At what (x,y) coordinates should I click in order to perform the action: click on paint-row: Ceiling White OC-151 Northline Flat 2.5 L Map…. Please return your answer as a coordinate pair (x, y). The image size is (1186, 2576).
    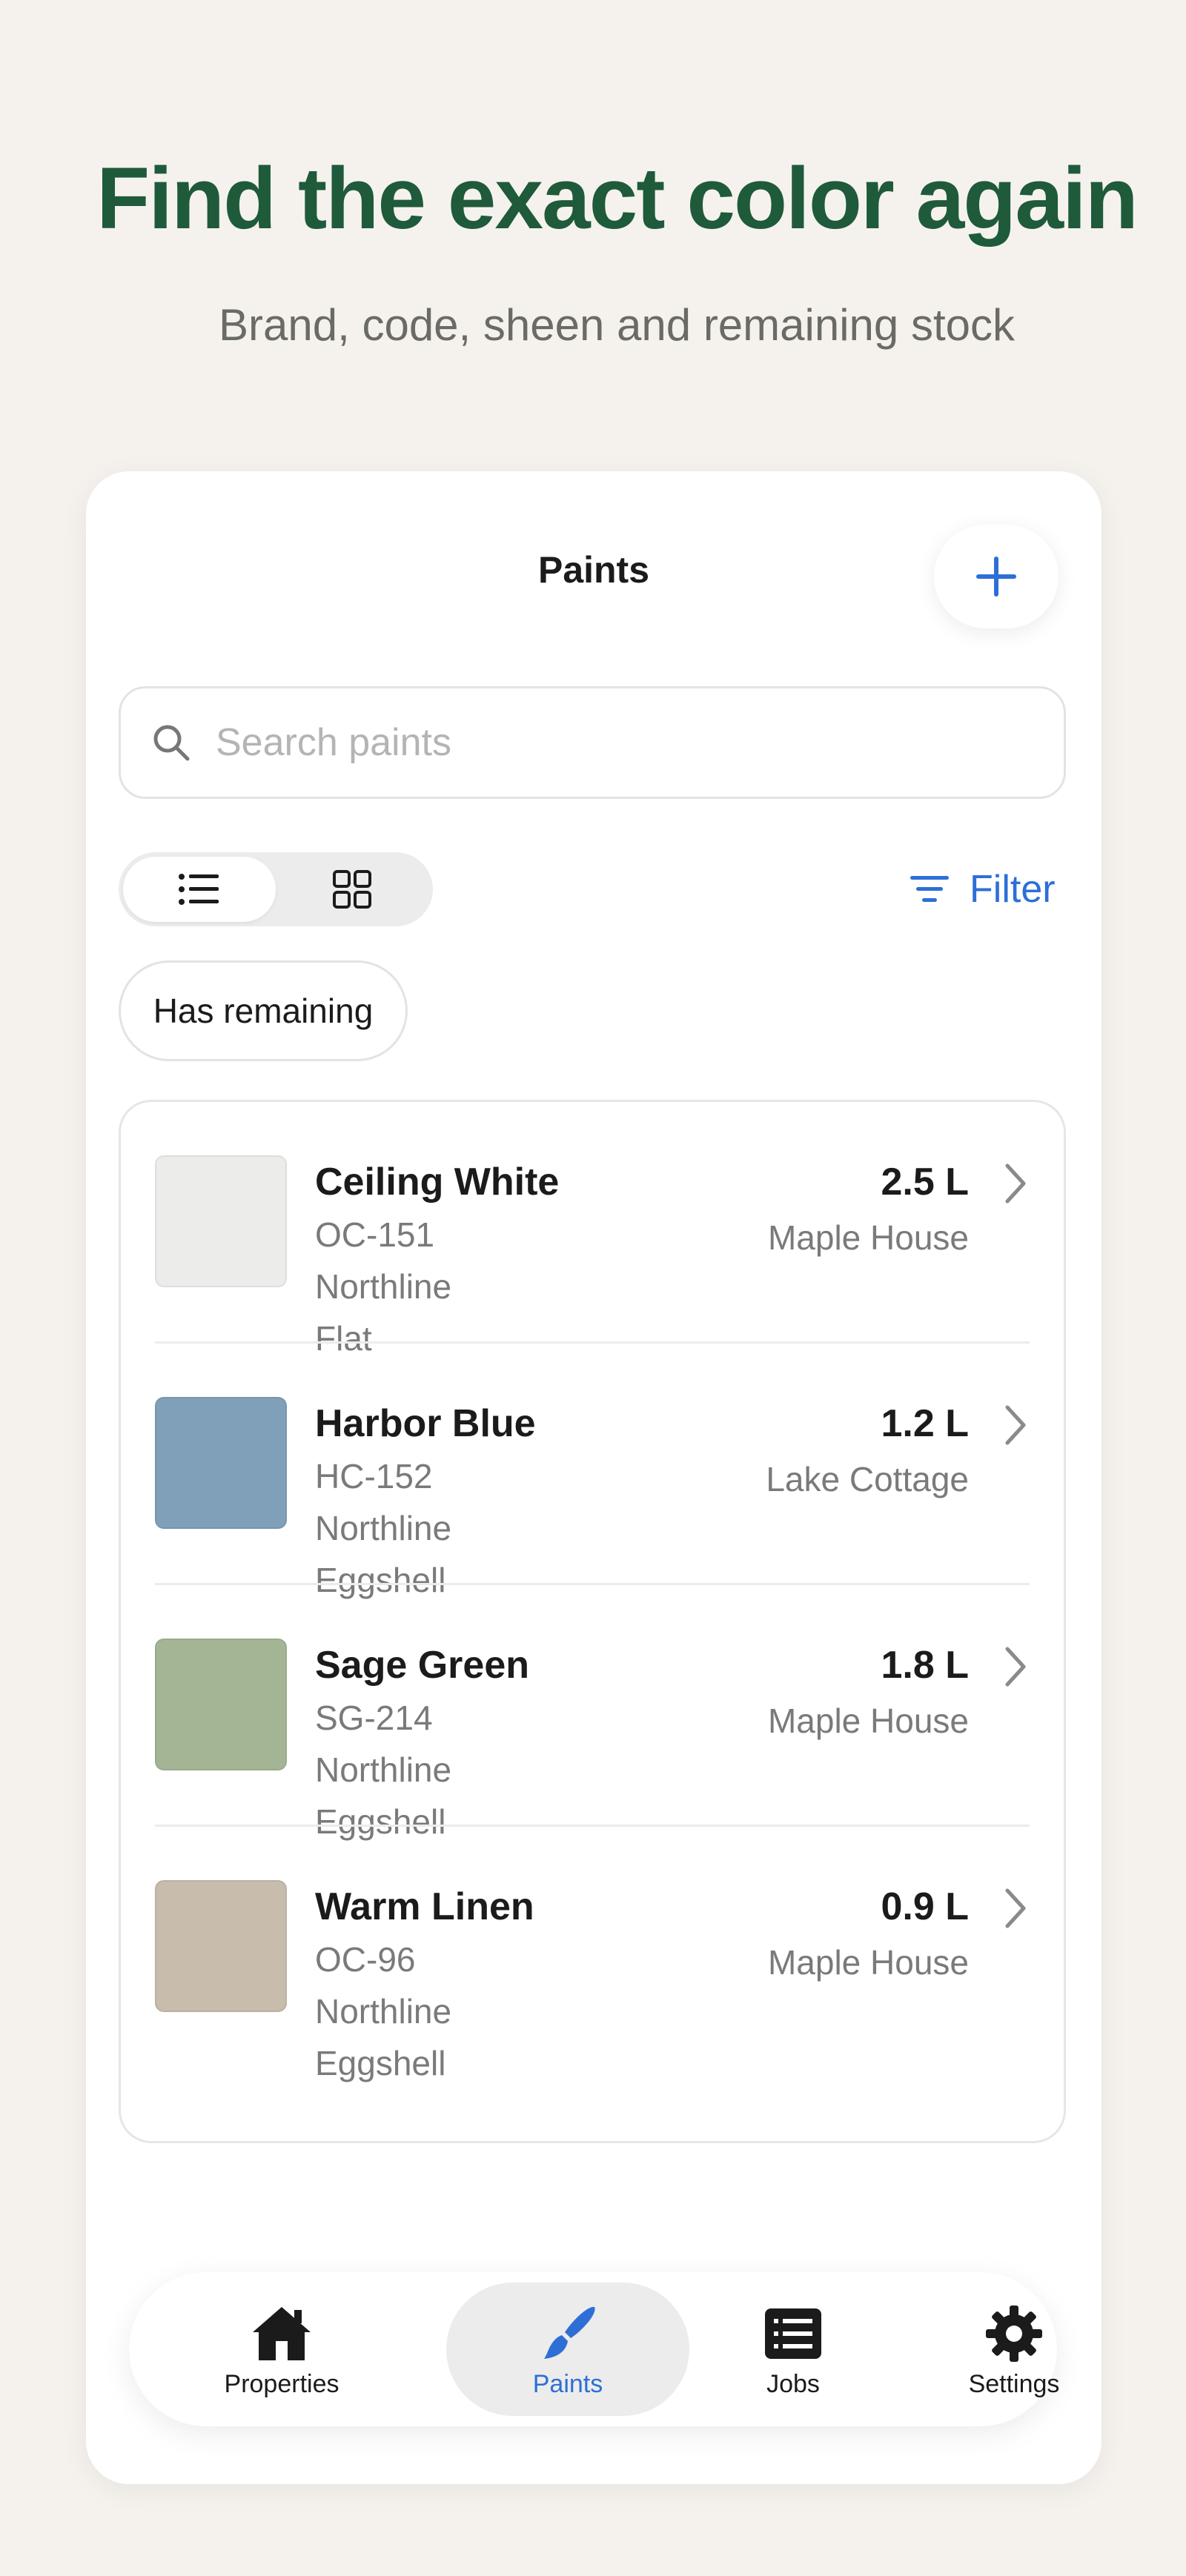
    Looking at the image, I should click on (592, 1230).